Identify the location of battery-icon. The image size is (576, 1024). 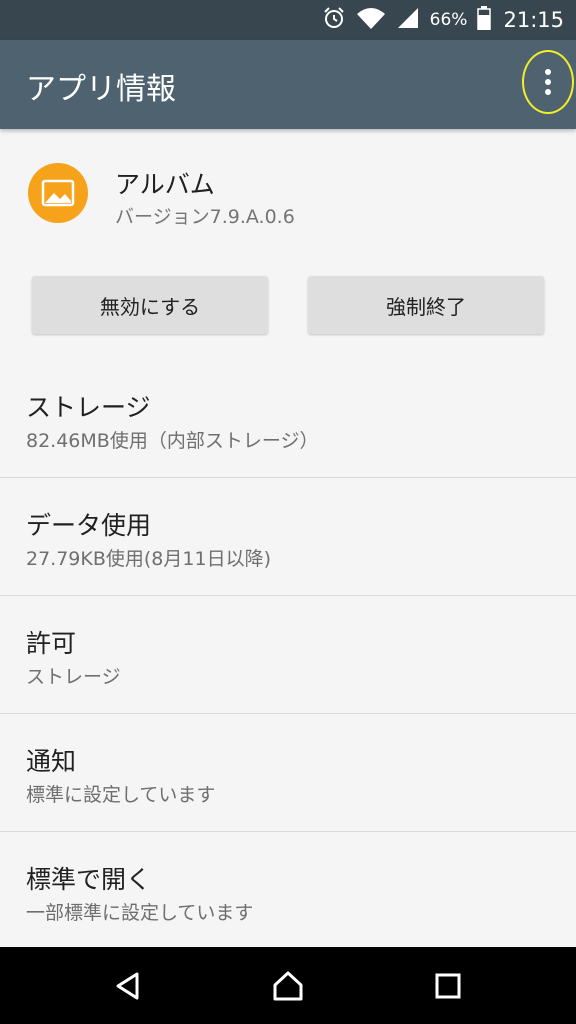
(484, 20).